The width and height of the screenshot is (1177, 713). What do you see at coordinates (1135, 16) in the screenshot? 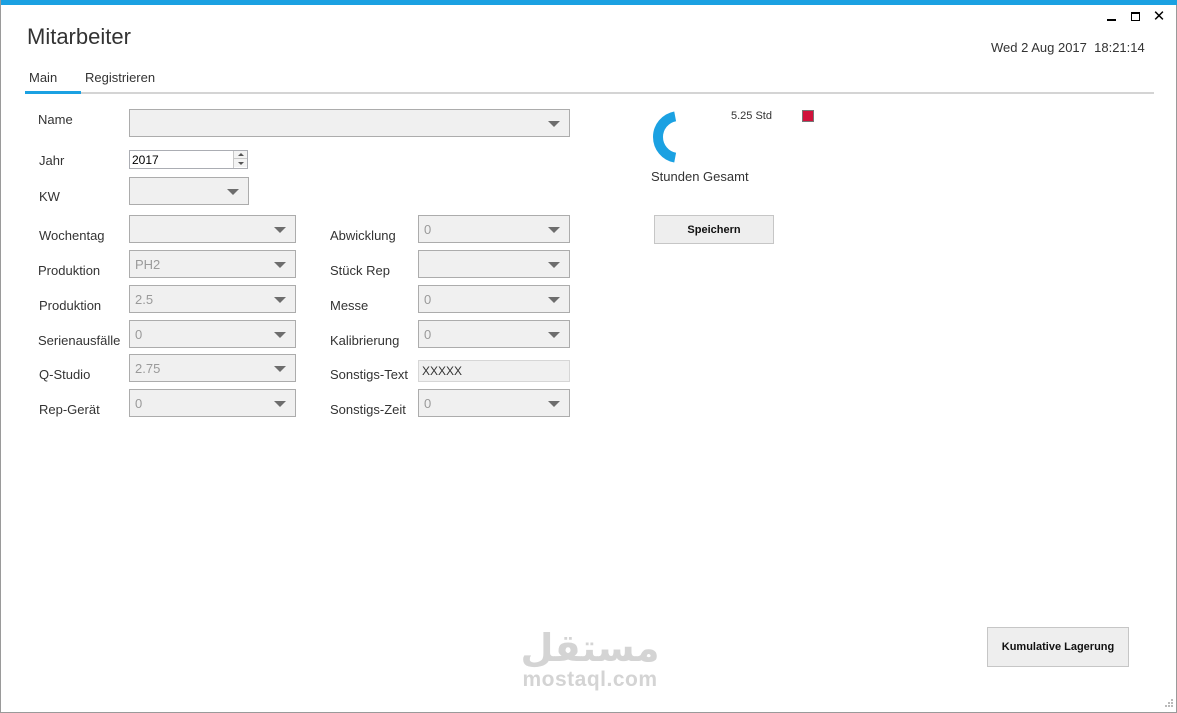
I see `maximize-icon` at bounding box center [1135, 16].